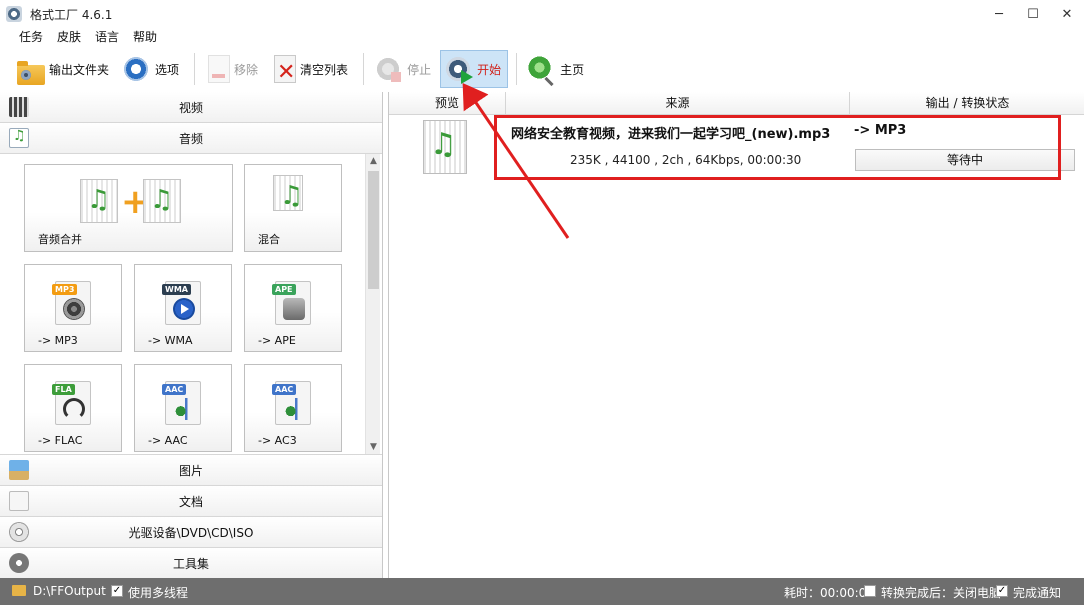 The height and width of the screenshot is (605, 1084). What do you see at coordinates (777, 147) in the screenshot?
I see `annotation-highlight-box` at bounding box center [777, 147].